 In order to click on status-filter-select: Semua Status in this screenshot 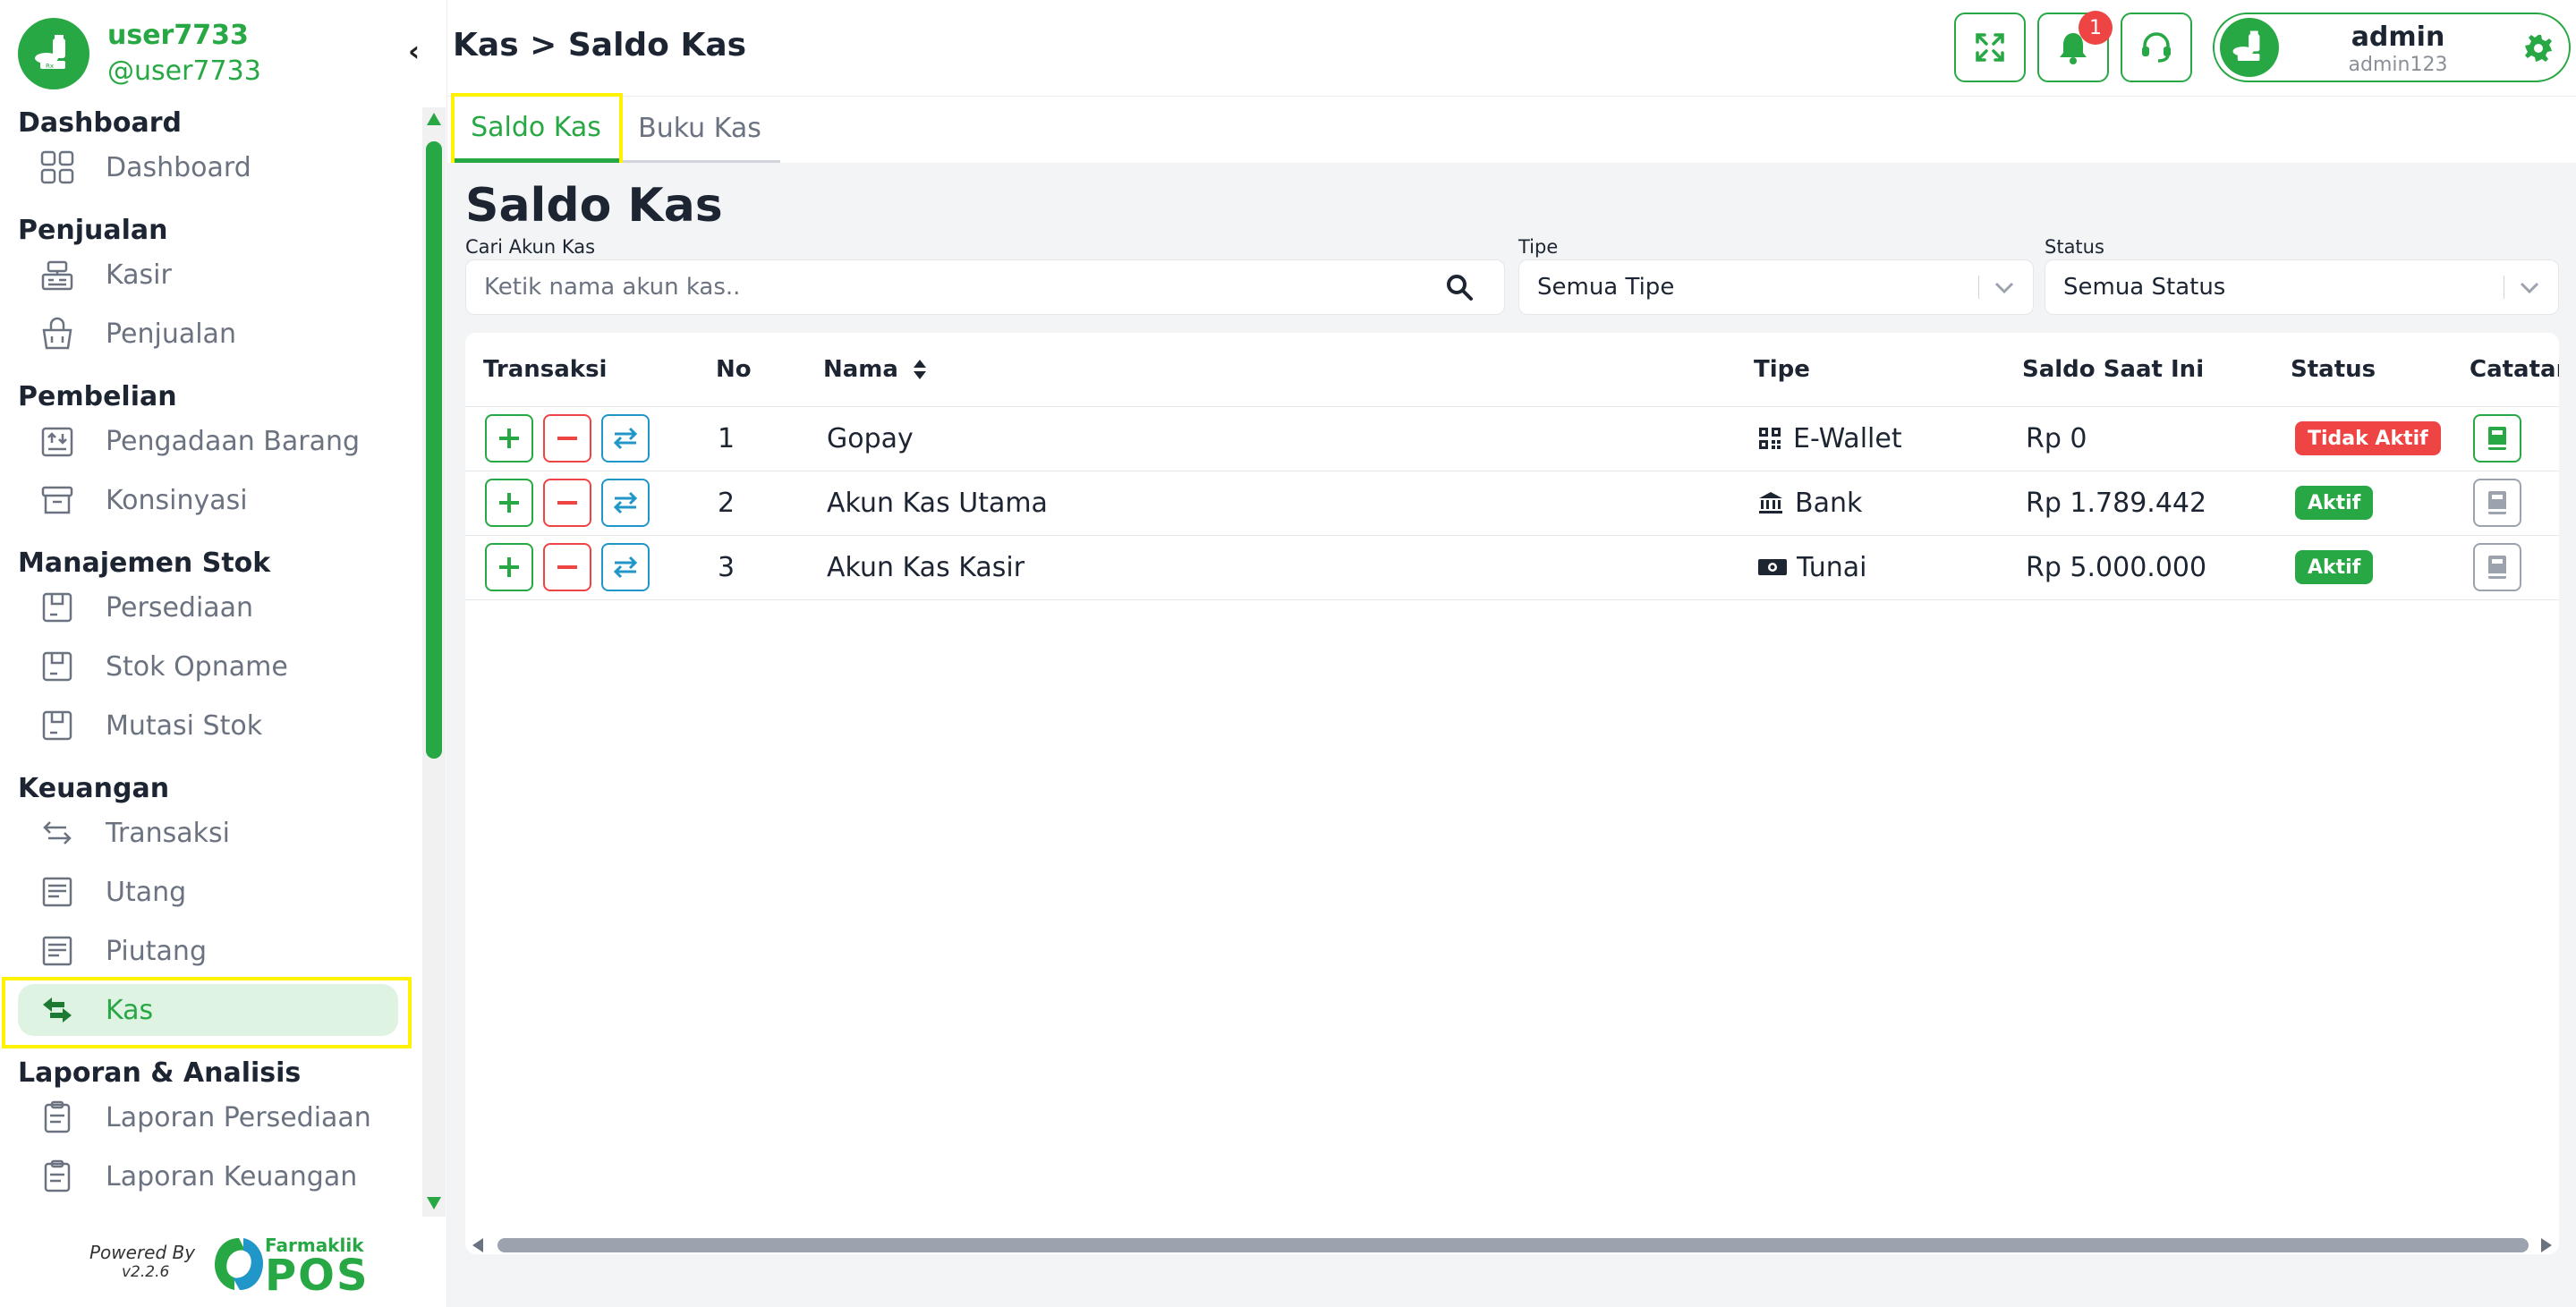, I will do `click(2302, 287)`.